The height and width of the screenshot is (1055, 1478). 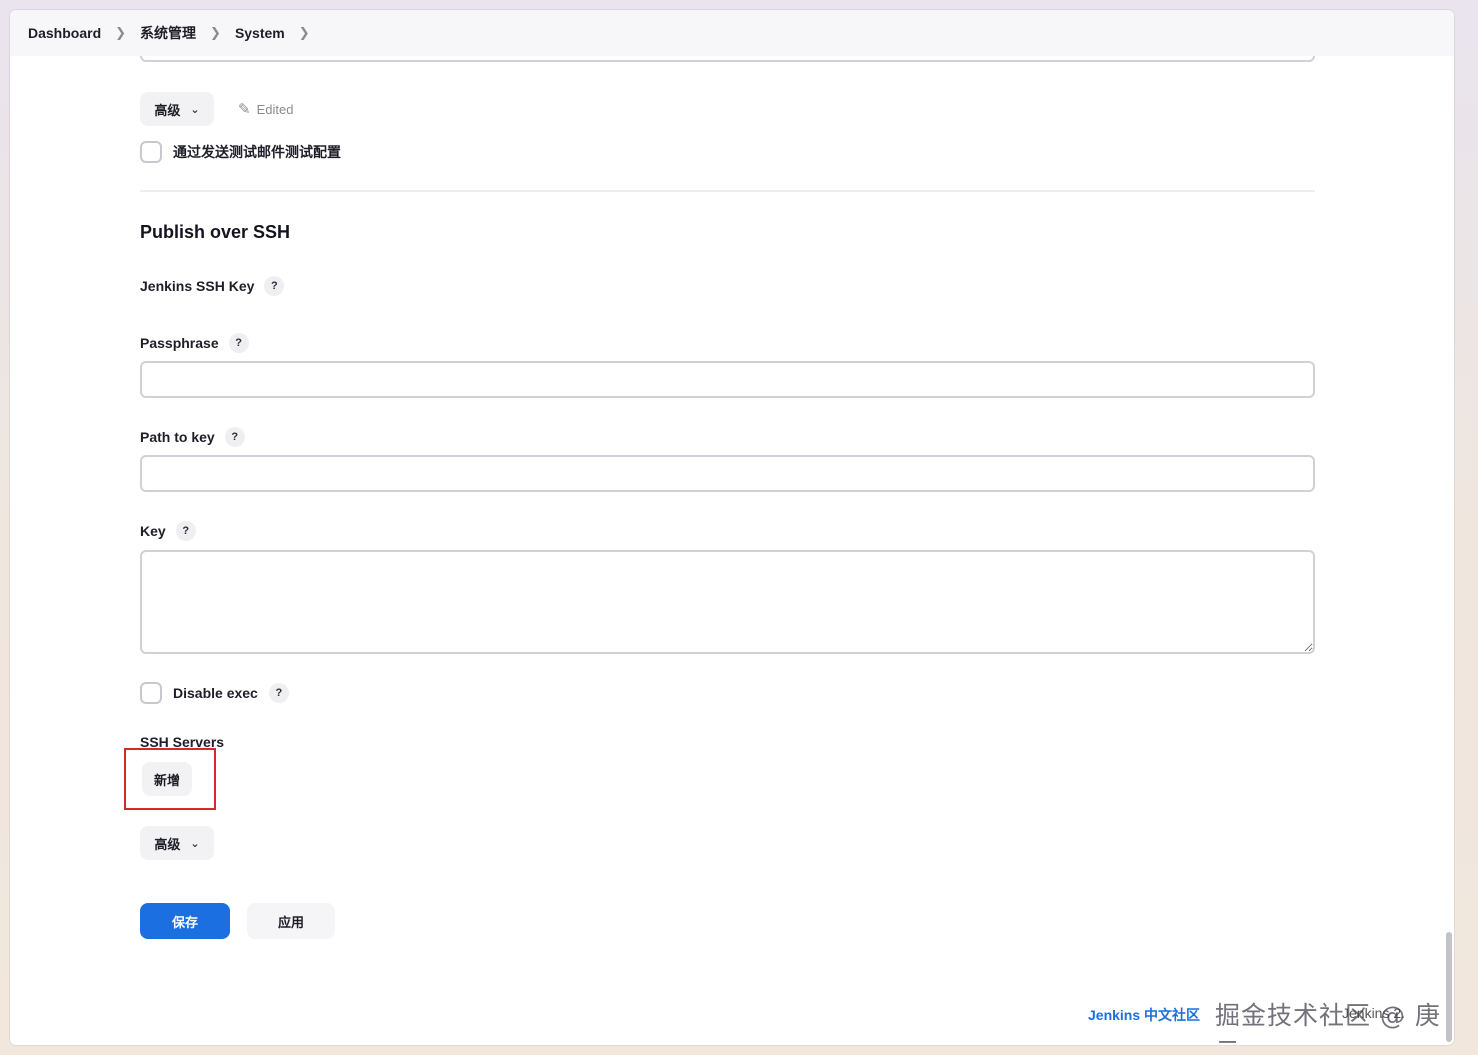 What do you see at coordinates (291, 921) in the screenshot?
I see `apply-button: 应用` at bounding box center [291, 921].